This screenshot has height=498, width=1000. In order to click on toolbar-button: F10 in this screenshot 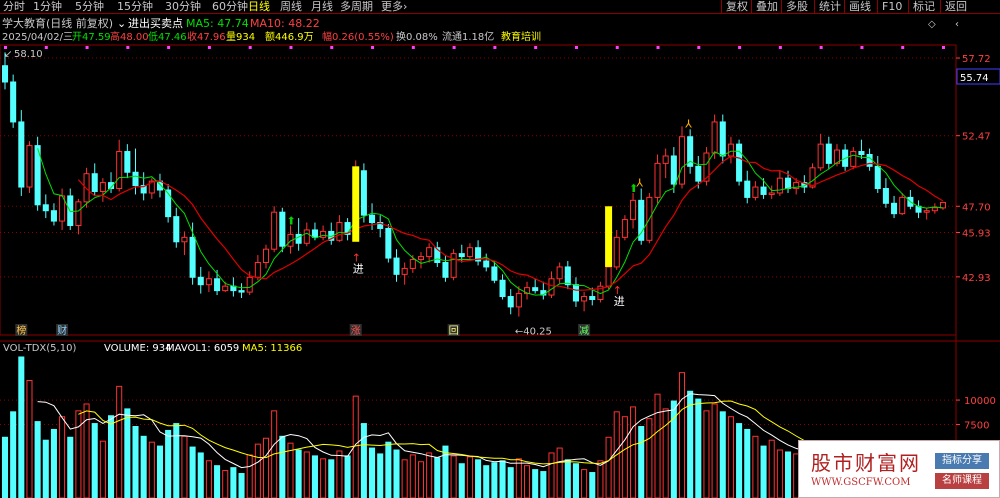, I will do `click(891, 7)`.